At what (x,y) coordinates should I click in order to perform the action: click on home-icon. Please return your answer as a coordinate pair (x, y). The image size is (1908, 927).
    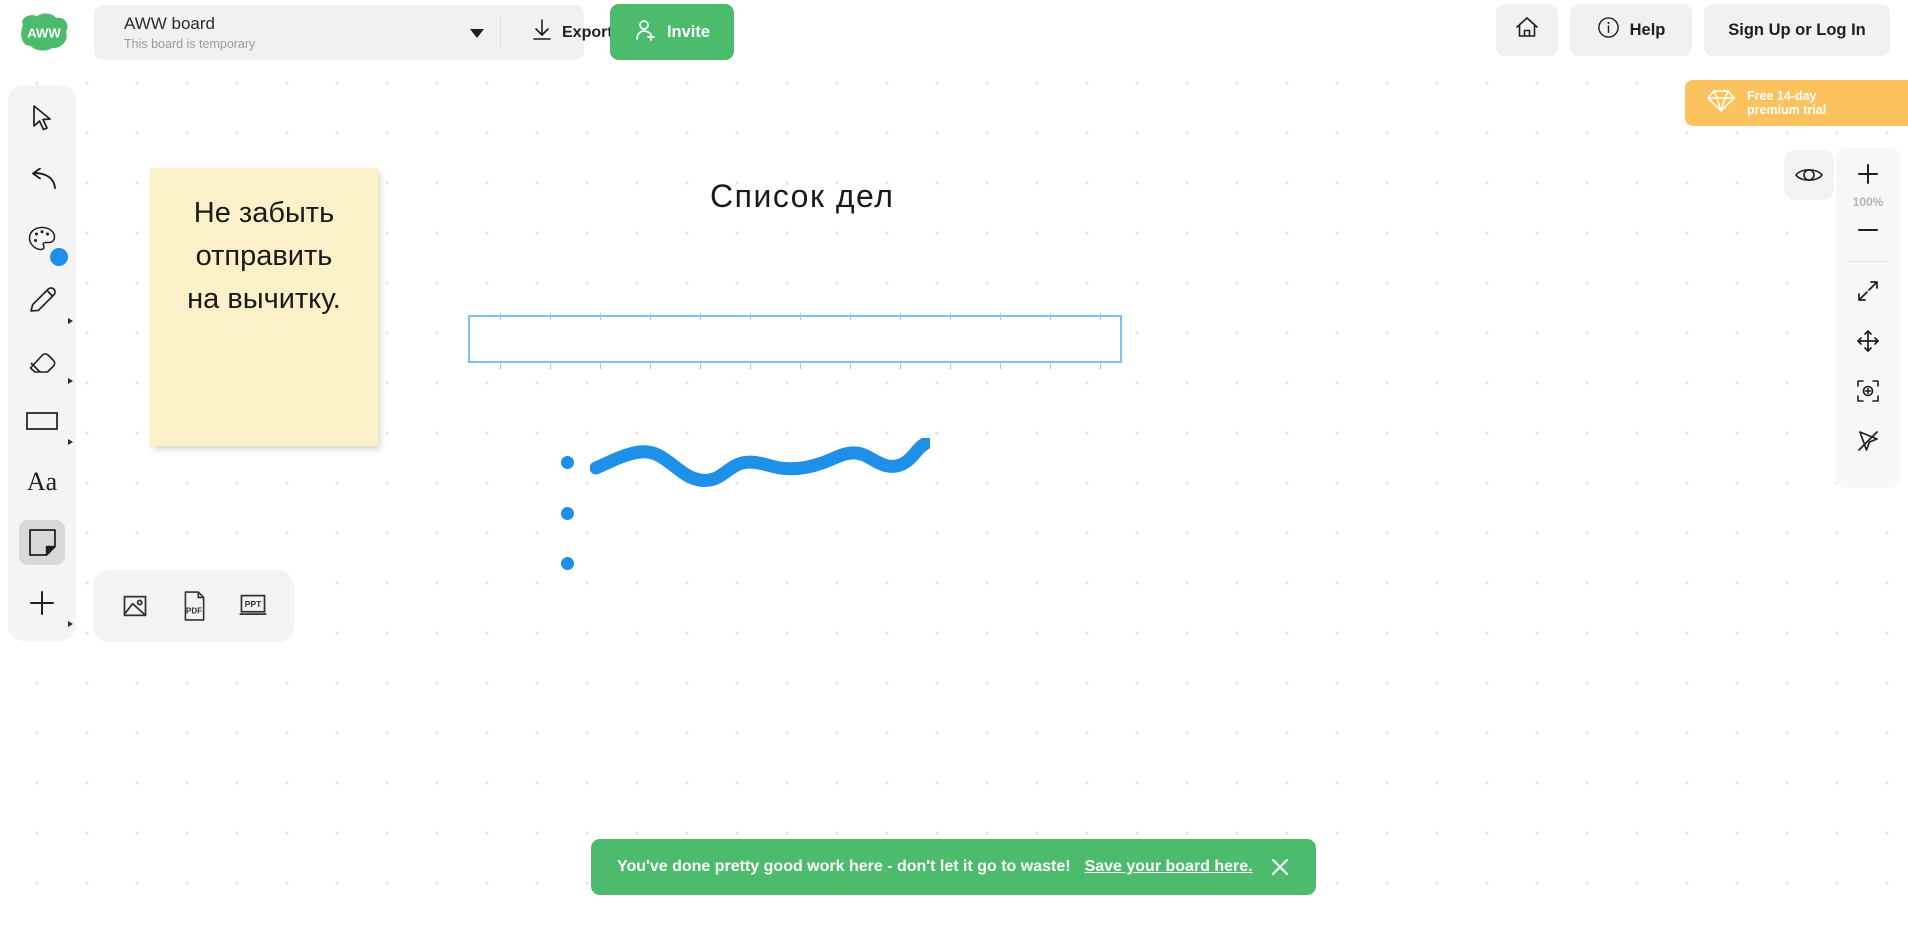
    Looking at the image, I should click on (1527, 30).